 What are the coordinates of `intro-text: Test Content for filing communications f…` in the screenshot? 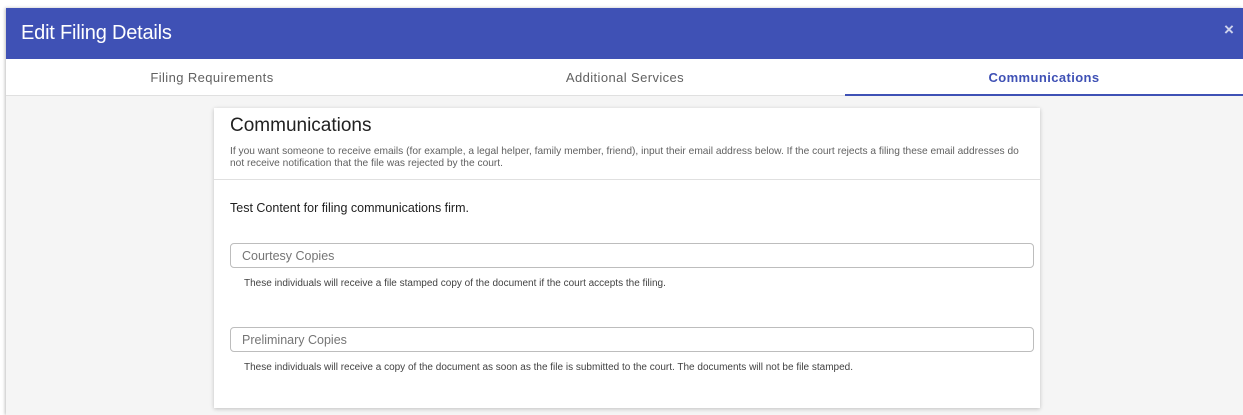 It's located at (349, 208).